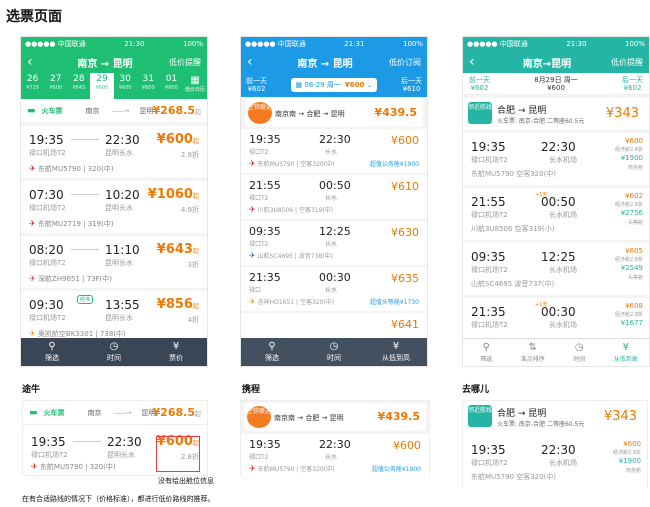 This screenshot has height=507, width=650. I want to click on highlight-box, so click(178, 454).